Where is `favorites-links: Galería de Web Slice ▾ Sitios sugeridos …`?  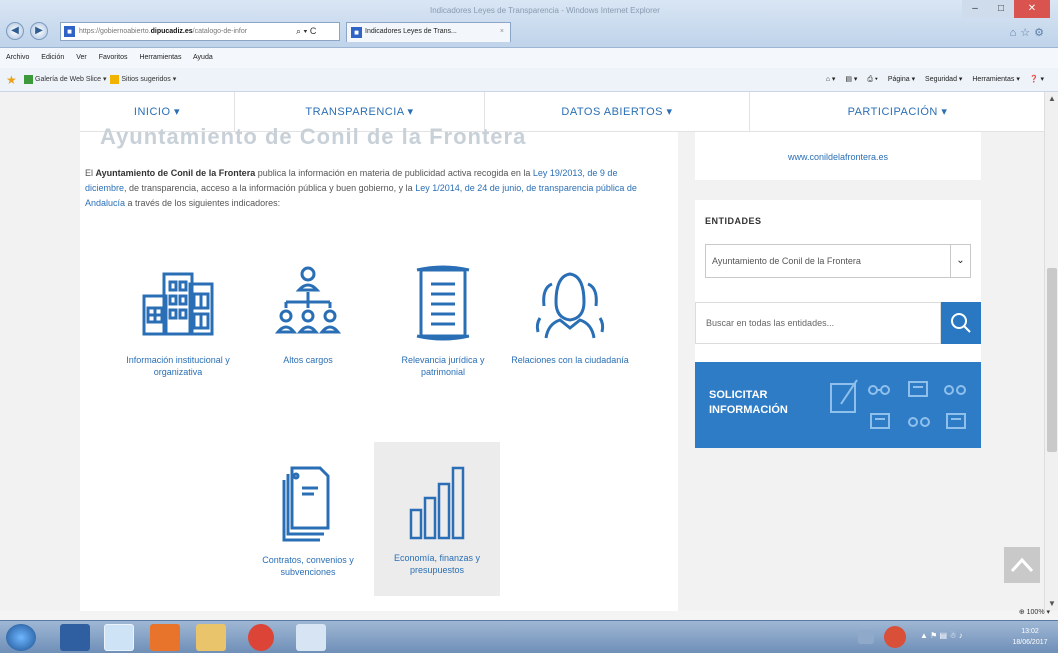 favorites-links: Galería de Web Slice ▾ Sitios sugeridos … is located at coordinates (100, 80).